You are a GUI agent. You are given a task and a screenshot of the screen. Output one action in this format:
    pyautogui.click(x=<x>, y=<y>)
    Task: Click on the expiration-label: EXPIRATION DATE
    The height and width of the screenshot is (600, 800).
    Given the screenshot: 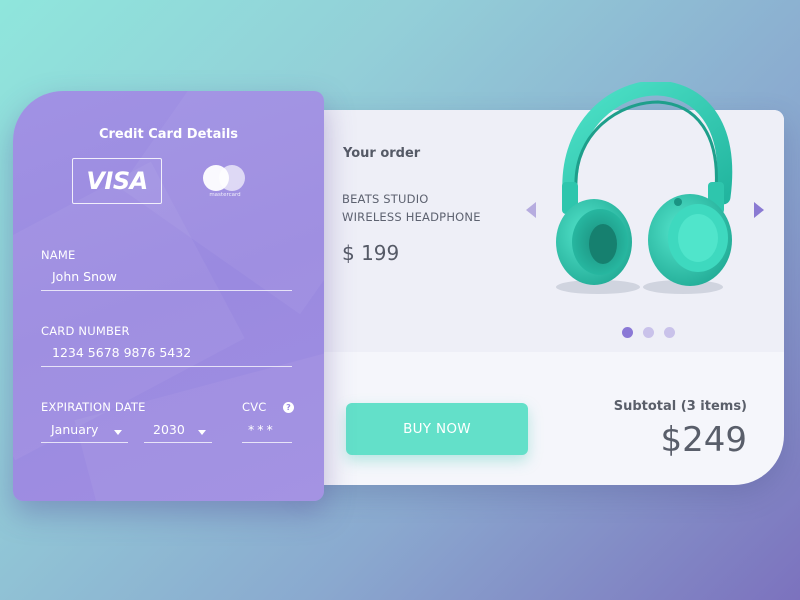 What is the action you would take?
    pyautogui.click(x=93, y=407)
    